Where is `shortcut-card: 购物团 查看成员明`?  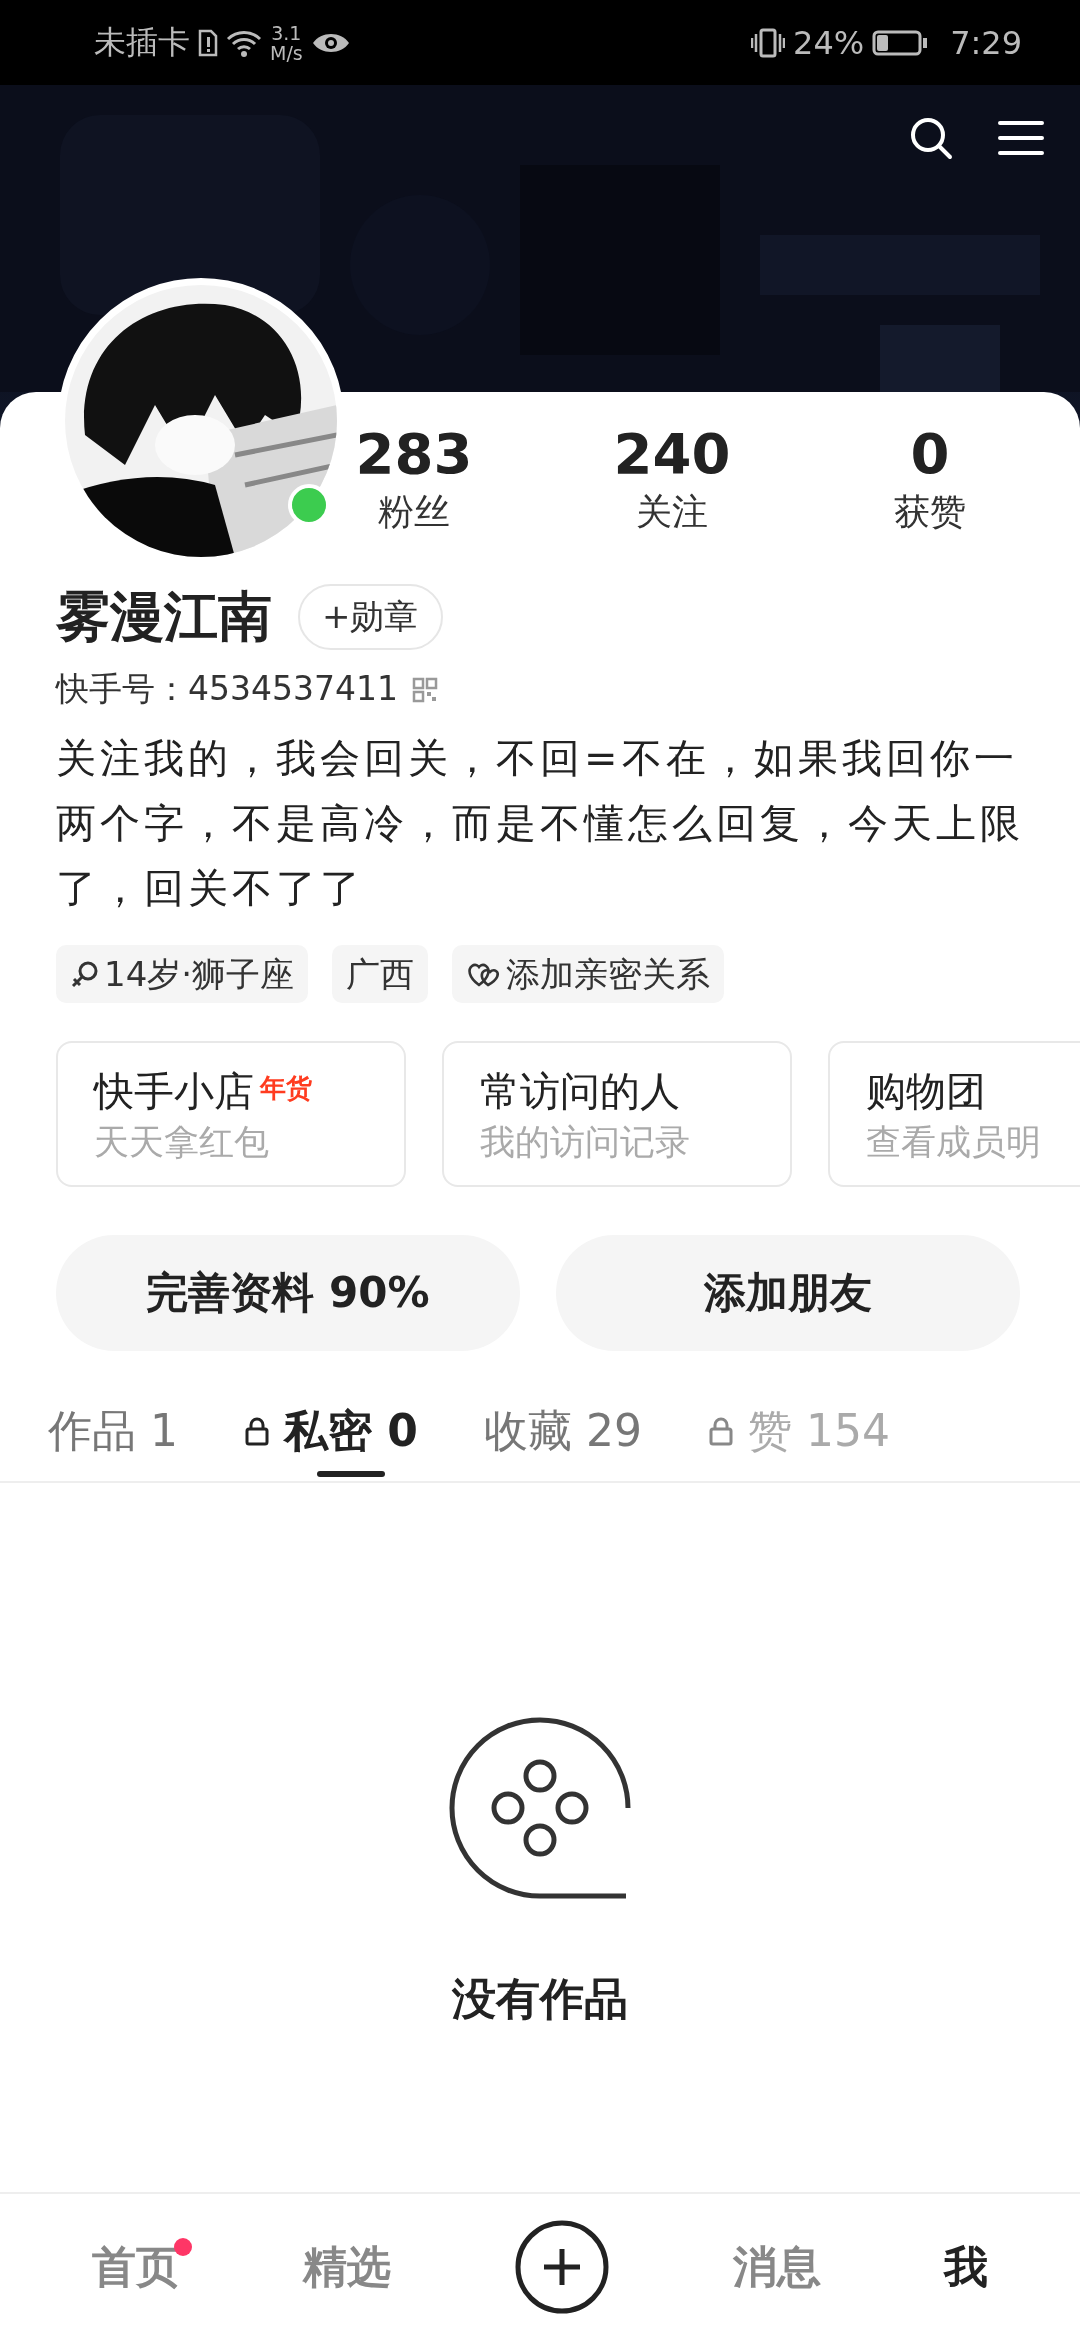
shortcut-card: 购物团 查看成员明 is located at coordinates (954, 1114).